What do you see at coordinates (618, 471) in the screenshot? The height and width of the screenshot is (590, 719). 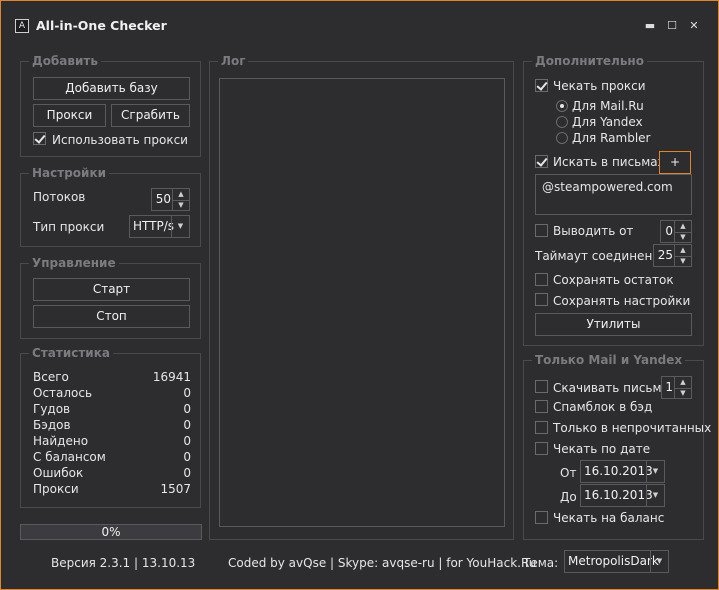 I see `date-from-value: 16.10.2013` at bounding box center [618, 471].